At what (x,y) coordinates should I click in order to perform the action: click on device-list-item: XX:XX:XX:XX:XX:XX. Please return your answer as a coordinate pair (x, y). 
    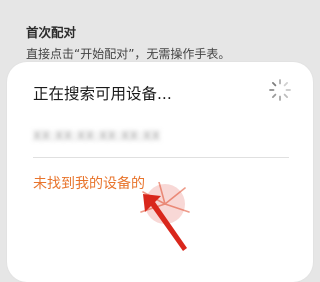
    Looking at the image, I should click on (160, 141).